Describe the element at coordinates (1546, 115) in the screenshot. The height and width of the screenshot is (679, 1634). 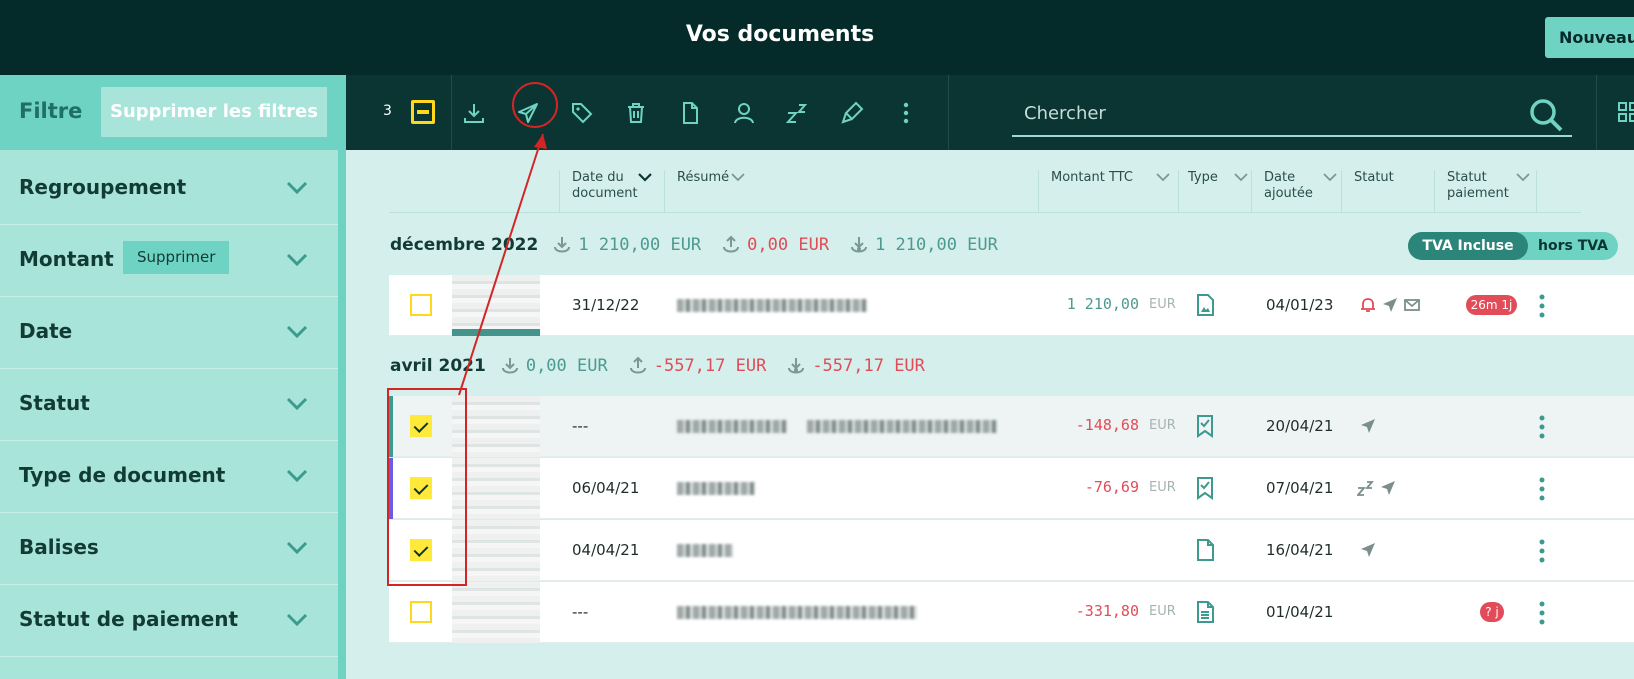
I see `search-icon` at that location.